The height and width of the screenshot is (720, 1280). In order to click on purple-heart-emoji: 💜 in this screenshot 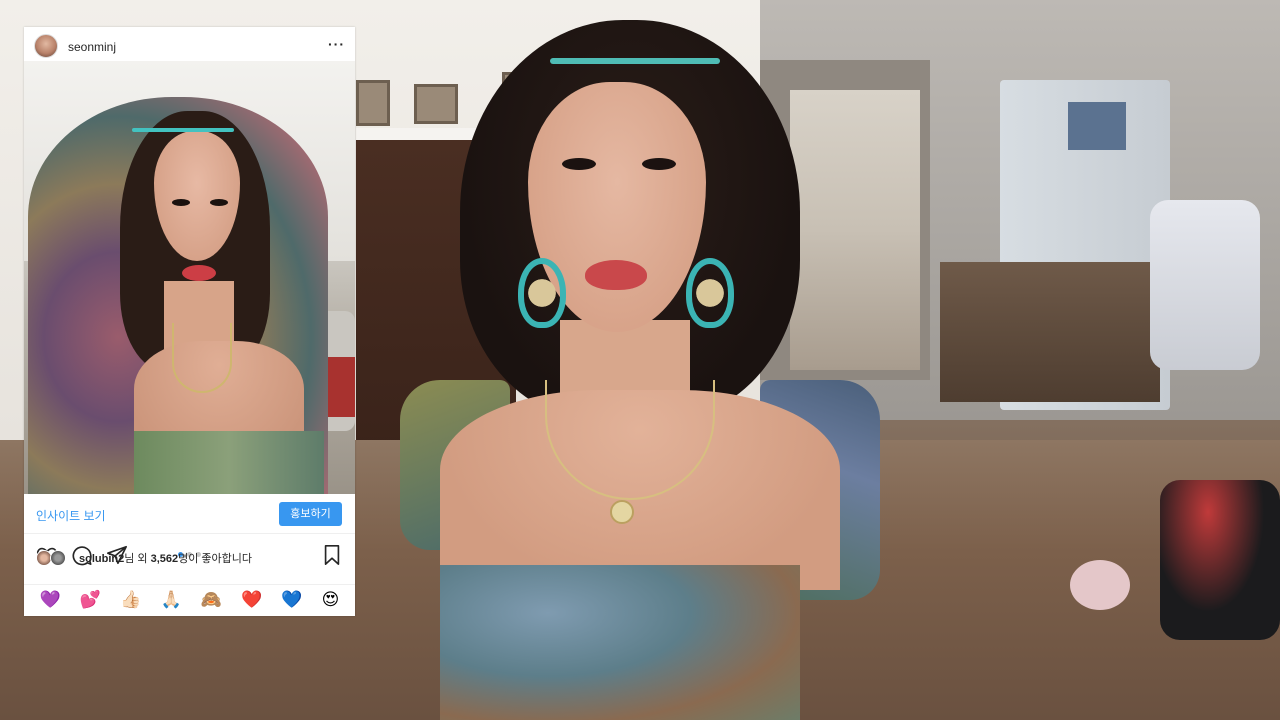, I will do `click(50, 600)`.